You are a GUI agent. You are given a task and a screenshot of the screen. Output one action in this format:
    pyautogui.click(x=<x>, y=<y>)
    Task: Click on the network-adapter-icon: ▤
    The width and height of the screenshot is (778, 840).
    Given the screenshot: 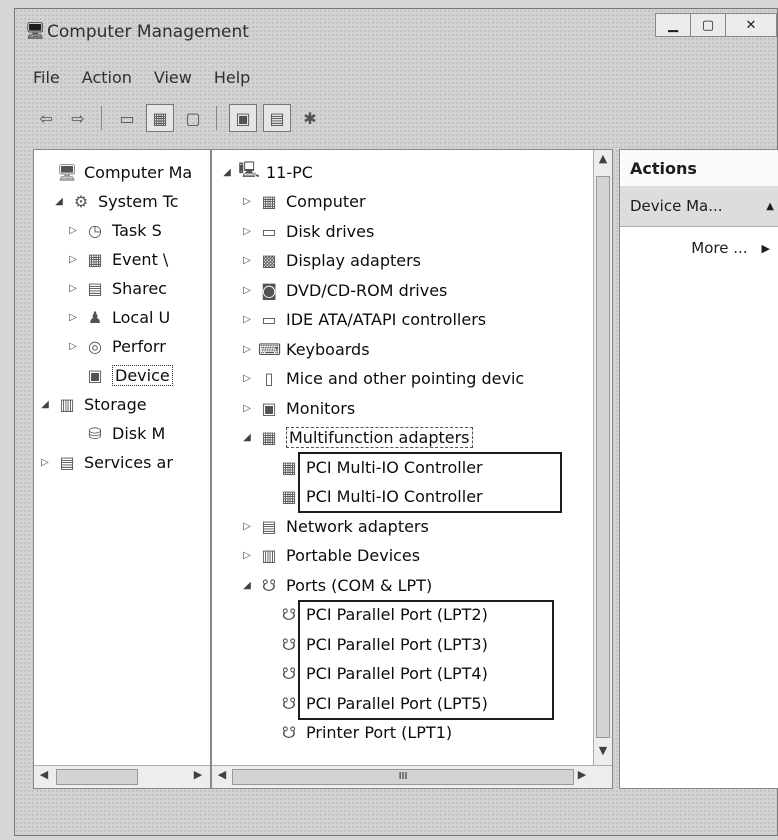 What is the action you would take?
    pyautogui.click(x=269, y=526)
    